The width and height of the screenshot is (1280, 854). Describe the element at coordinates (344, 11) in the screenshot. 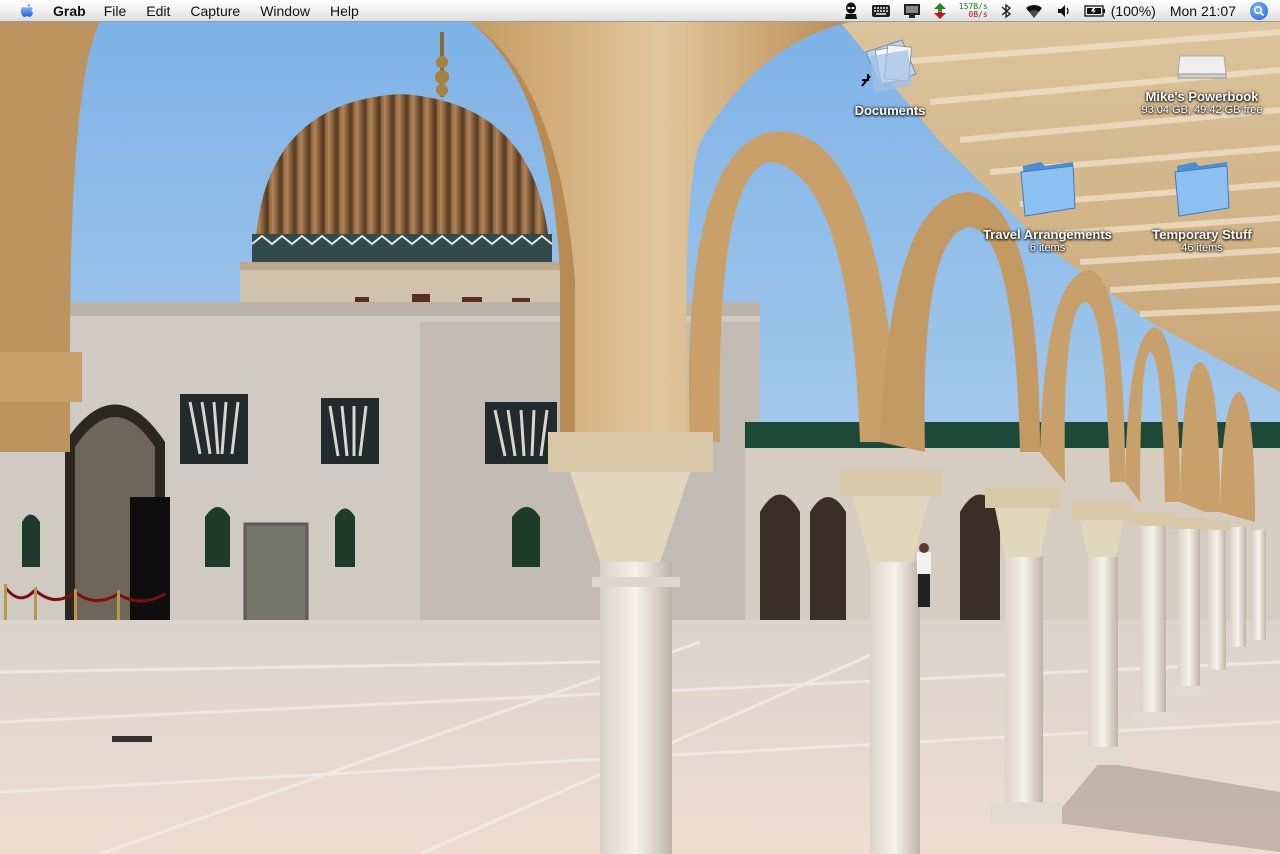

I see `menu-help: Help` at that location.